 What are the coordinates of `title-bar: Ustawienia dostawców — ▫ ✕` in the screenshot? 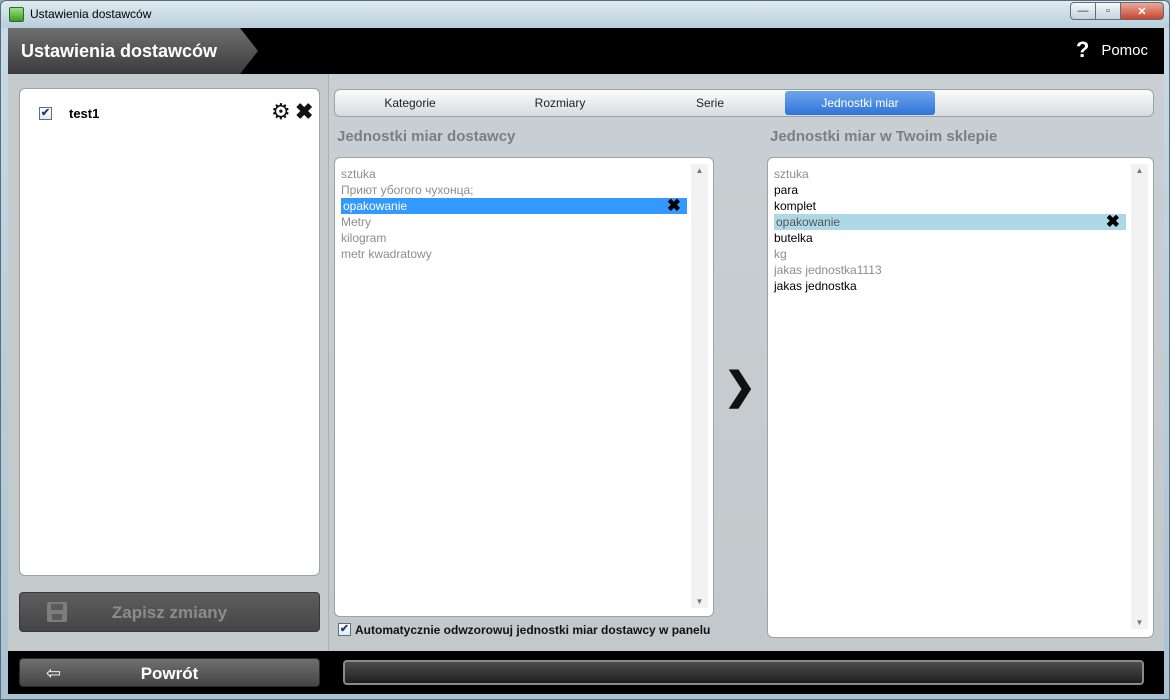 It's located at (585, 14).